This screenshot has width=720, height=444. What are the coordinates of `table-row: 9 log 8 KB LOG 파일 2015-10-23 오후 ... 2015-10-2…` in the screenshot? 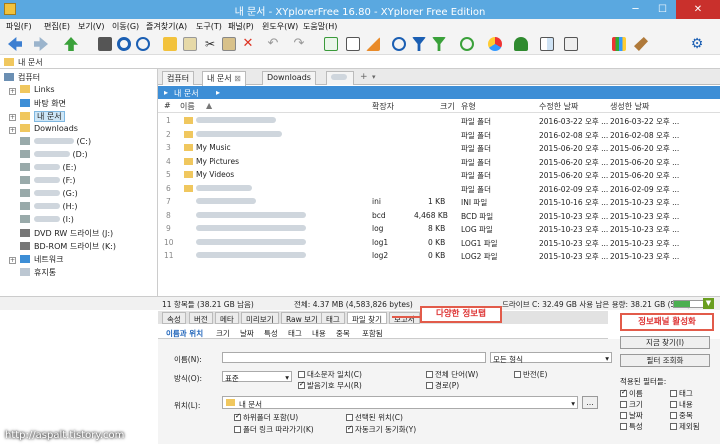 It's located at (439, 229).